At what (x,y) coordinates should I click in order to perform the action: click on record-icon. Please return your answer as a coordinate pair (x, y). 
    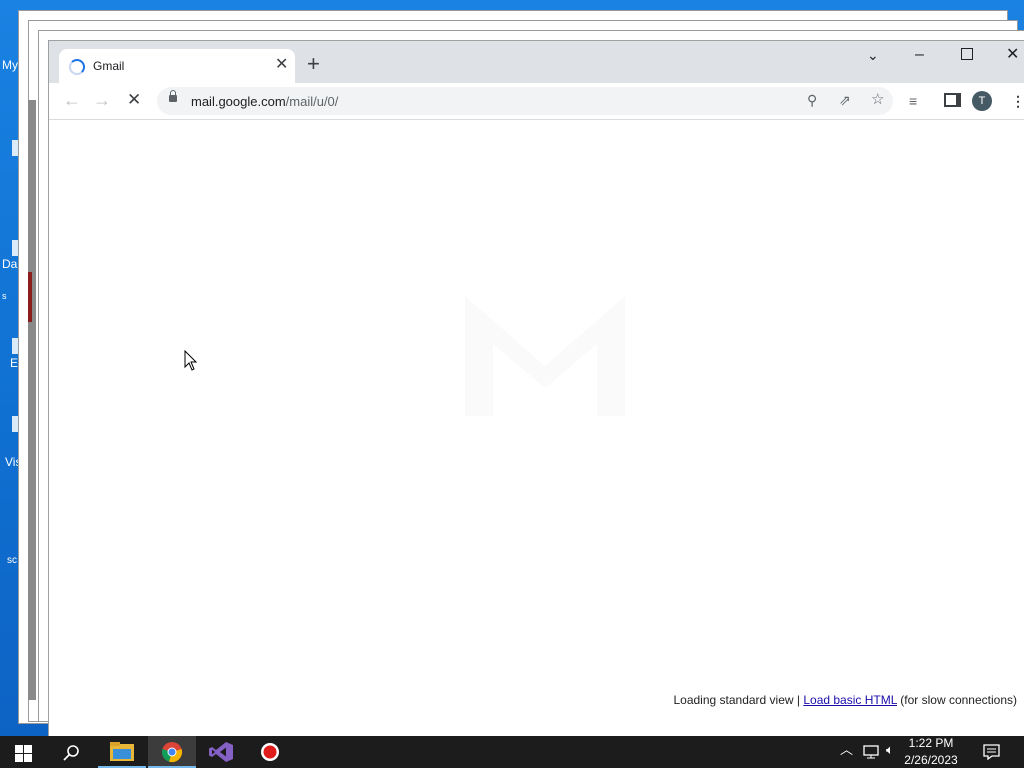
    Looking at the image, I should click on (270, 752).